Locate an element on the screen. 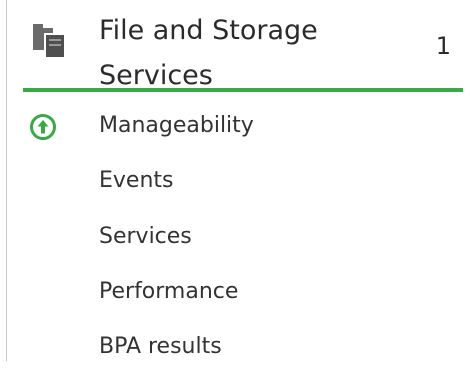 The height and width of the screenshot is (372, 470). row-label-events: Events is located at coordinates (136, 180).